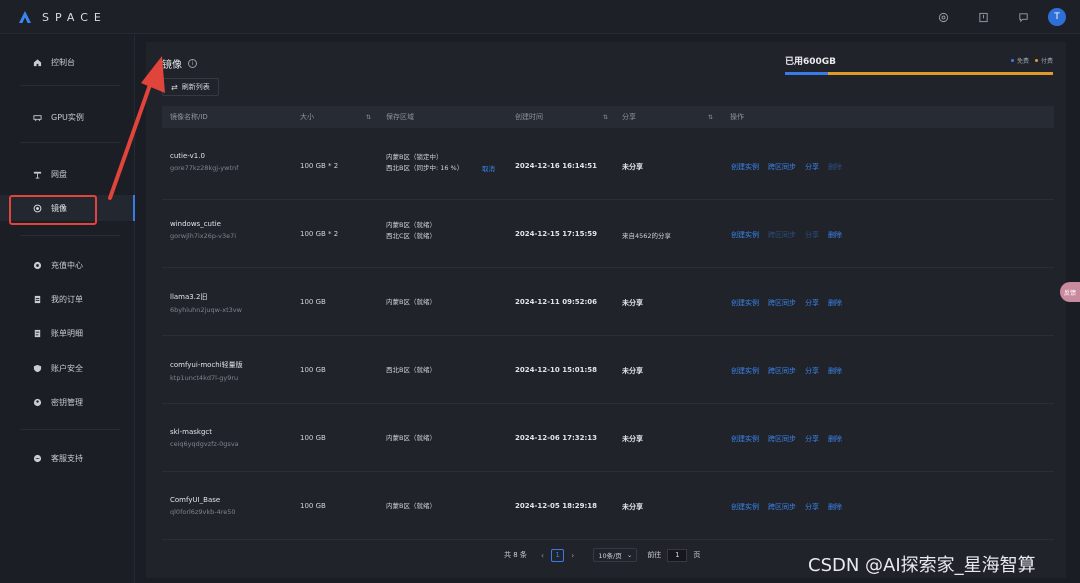 The height and width of the screenshot is (583, 1080). Describe the element at coordinates (677, 555) in the screenshot. I see `goto-page-input: 1` at that location.